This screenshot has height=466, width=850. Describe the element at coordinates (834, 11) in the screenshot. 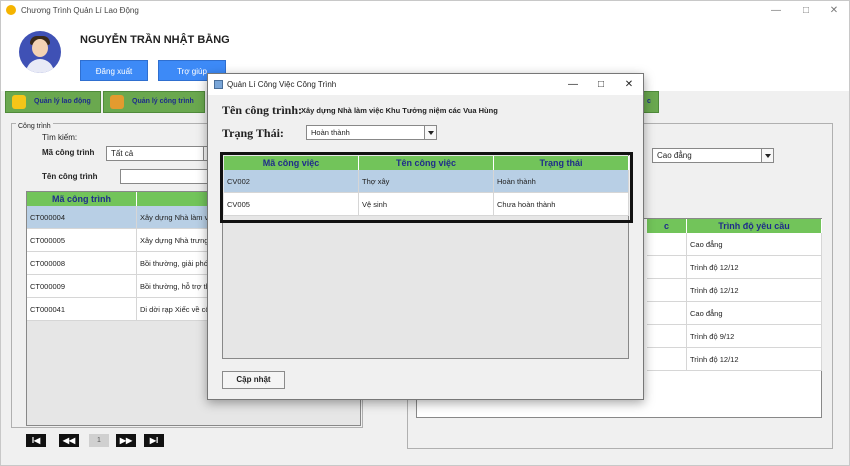

I see `close-button: ✕` at that location.